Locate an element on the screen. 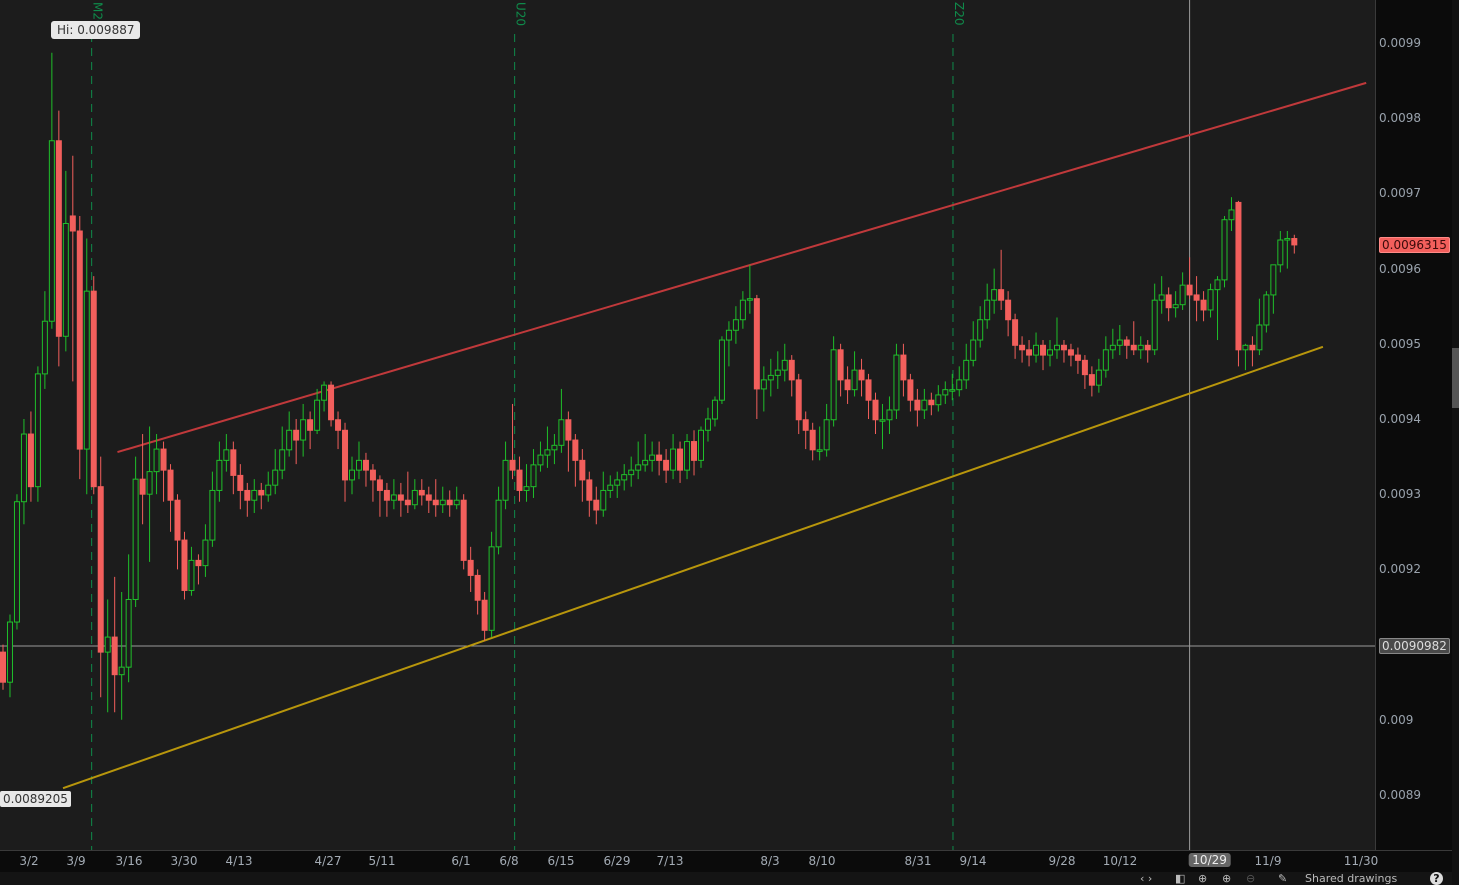 The width and height of the screenshot is (1459, 885). date-tick-label: 9/28 is located at coordinates (1062, 861).